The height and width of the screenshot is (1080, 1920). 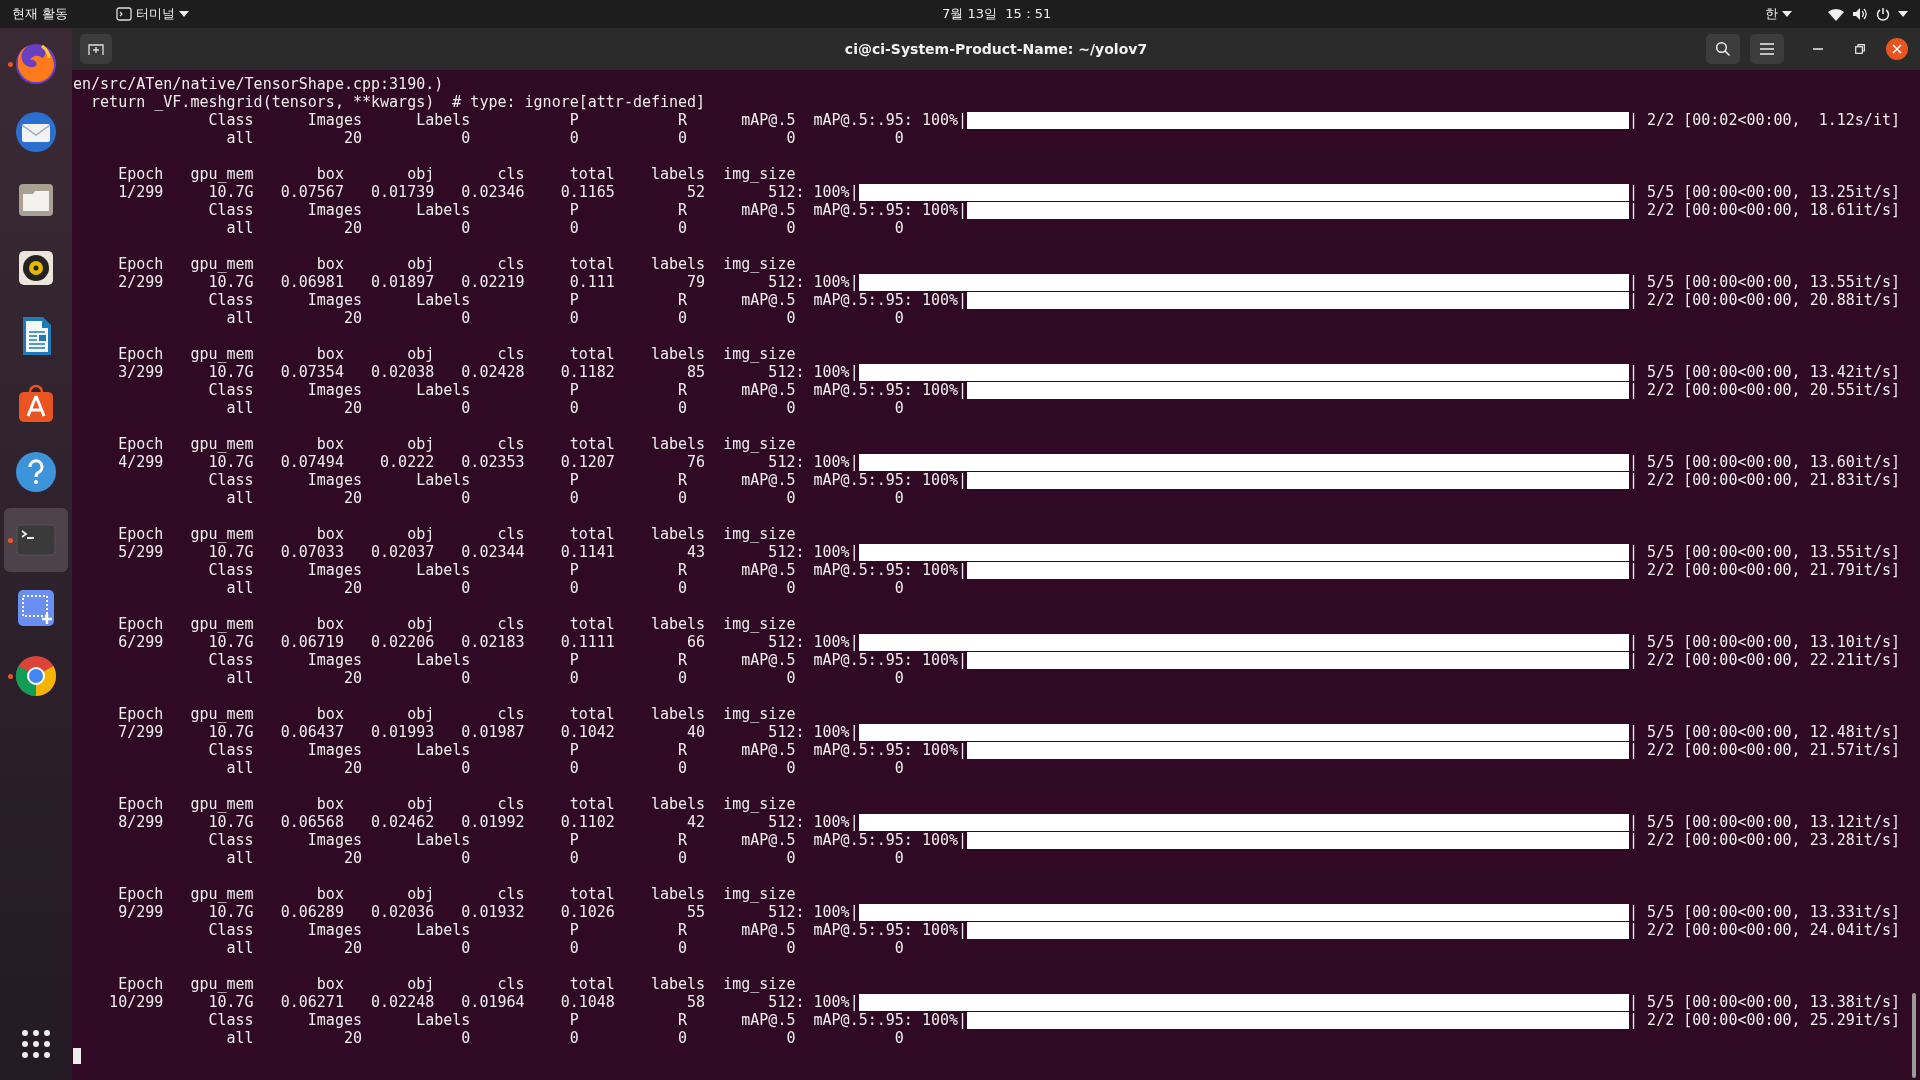 I want to click on progress-stats: | 5/5 [00:00<00:00, 13.42it/s], so click(x=1764, y=372).